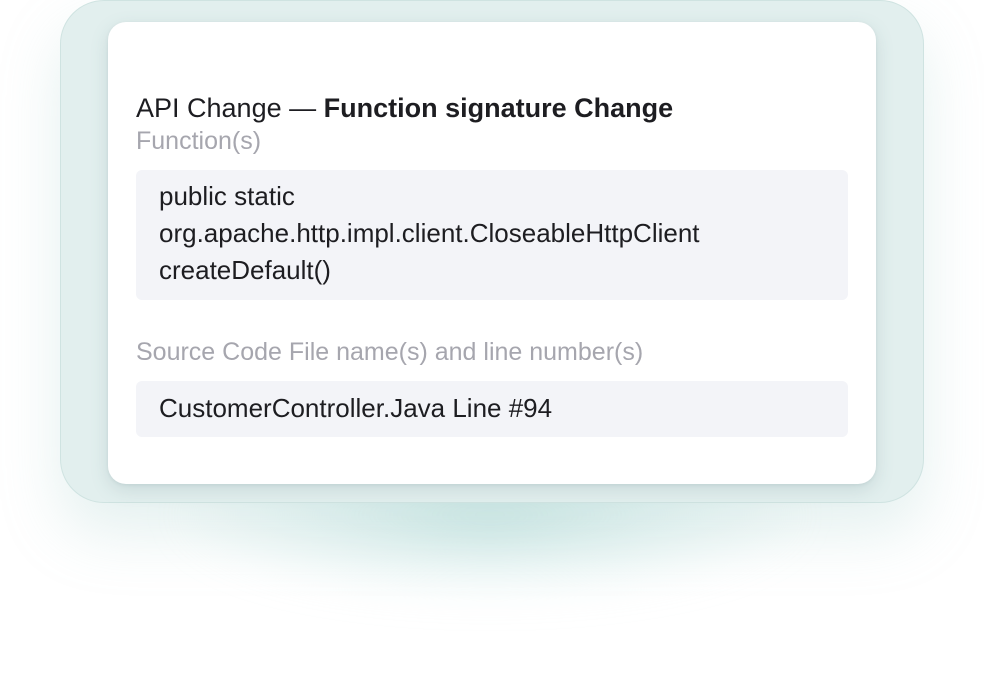 Image resolution: width=984 pixels, height=684 pixels. I want to click on source-code-value-box: CustomerController.Java Line #94, so click(492, 409).